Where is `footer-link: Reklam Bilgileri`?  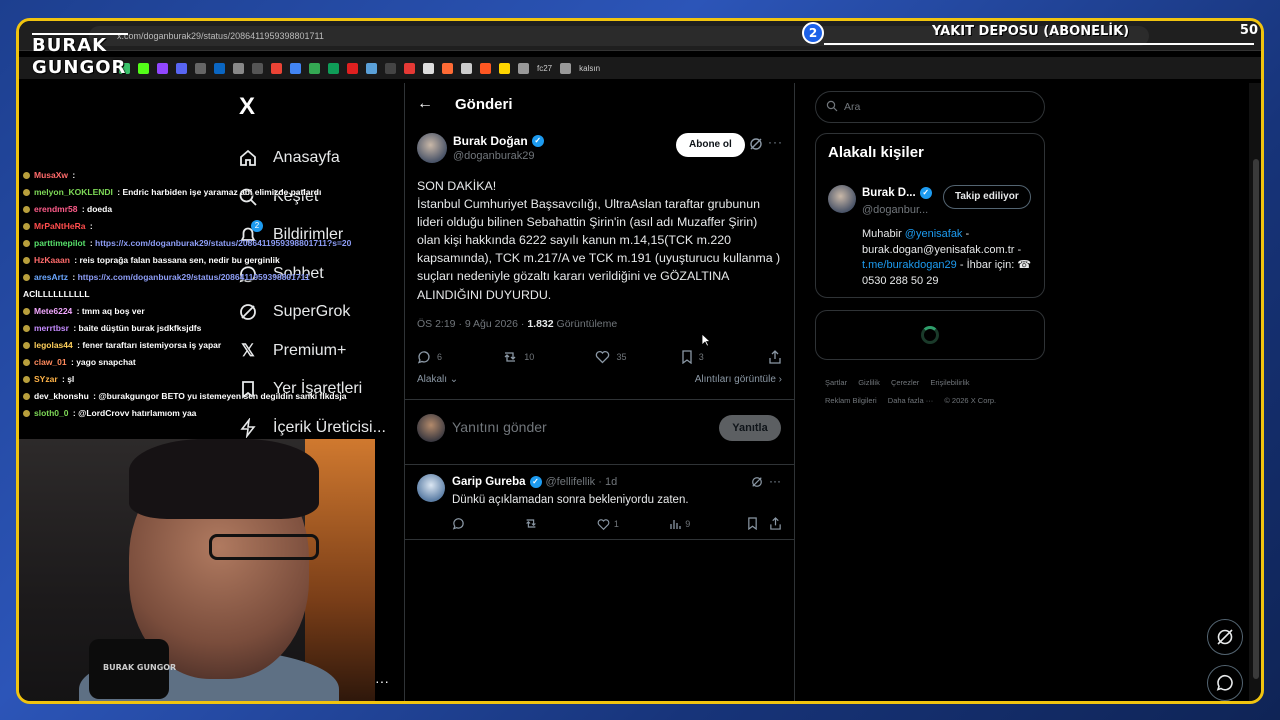 footer-link: Reklam Bilgileri is located at coordinates (851, 400).